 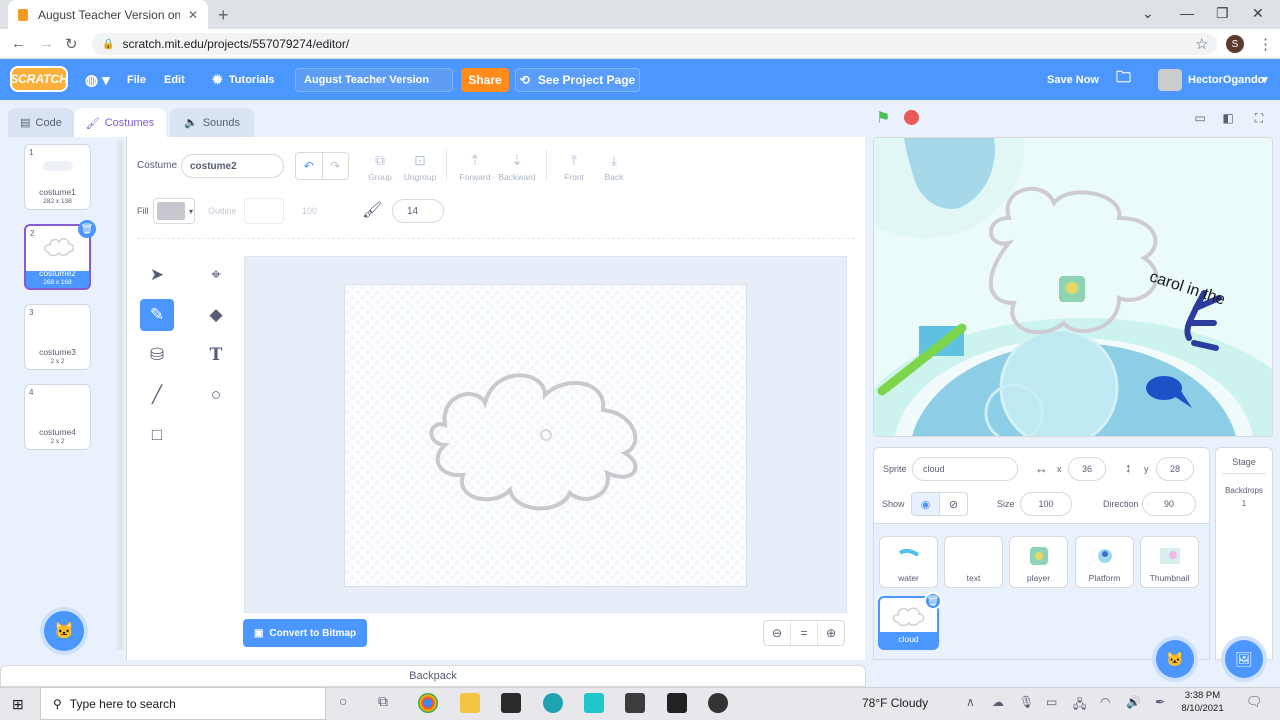 What do you see at coordinates (594, 703) in the screenshot?
I see `app-icon` at bounding box center [594, 703].